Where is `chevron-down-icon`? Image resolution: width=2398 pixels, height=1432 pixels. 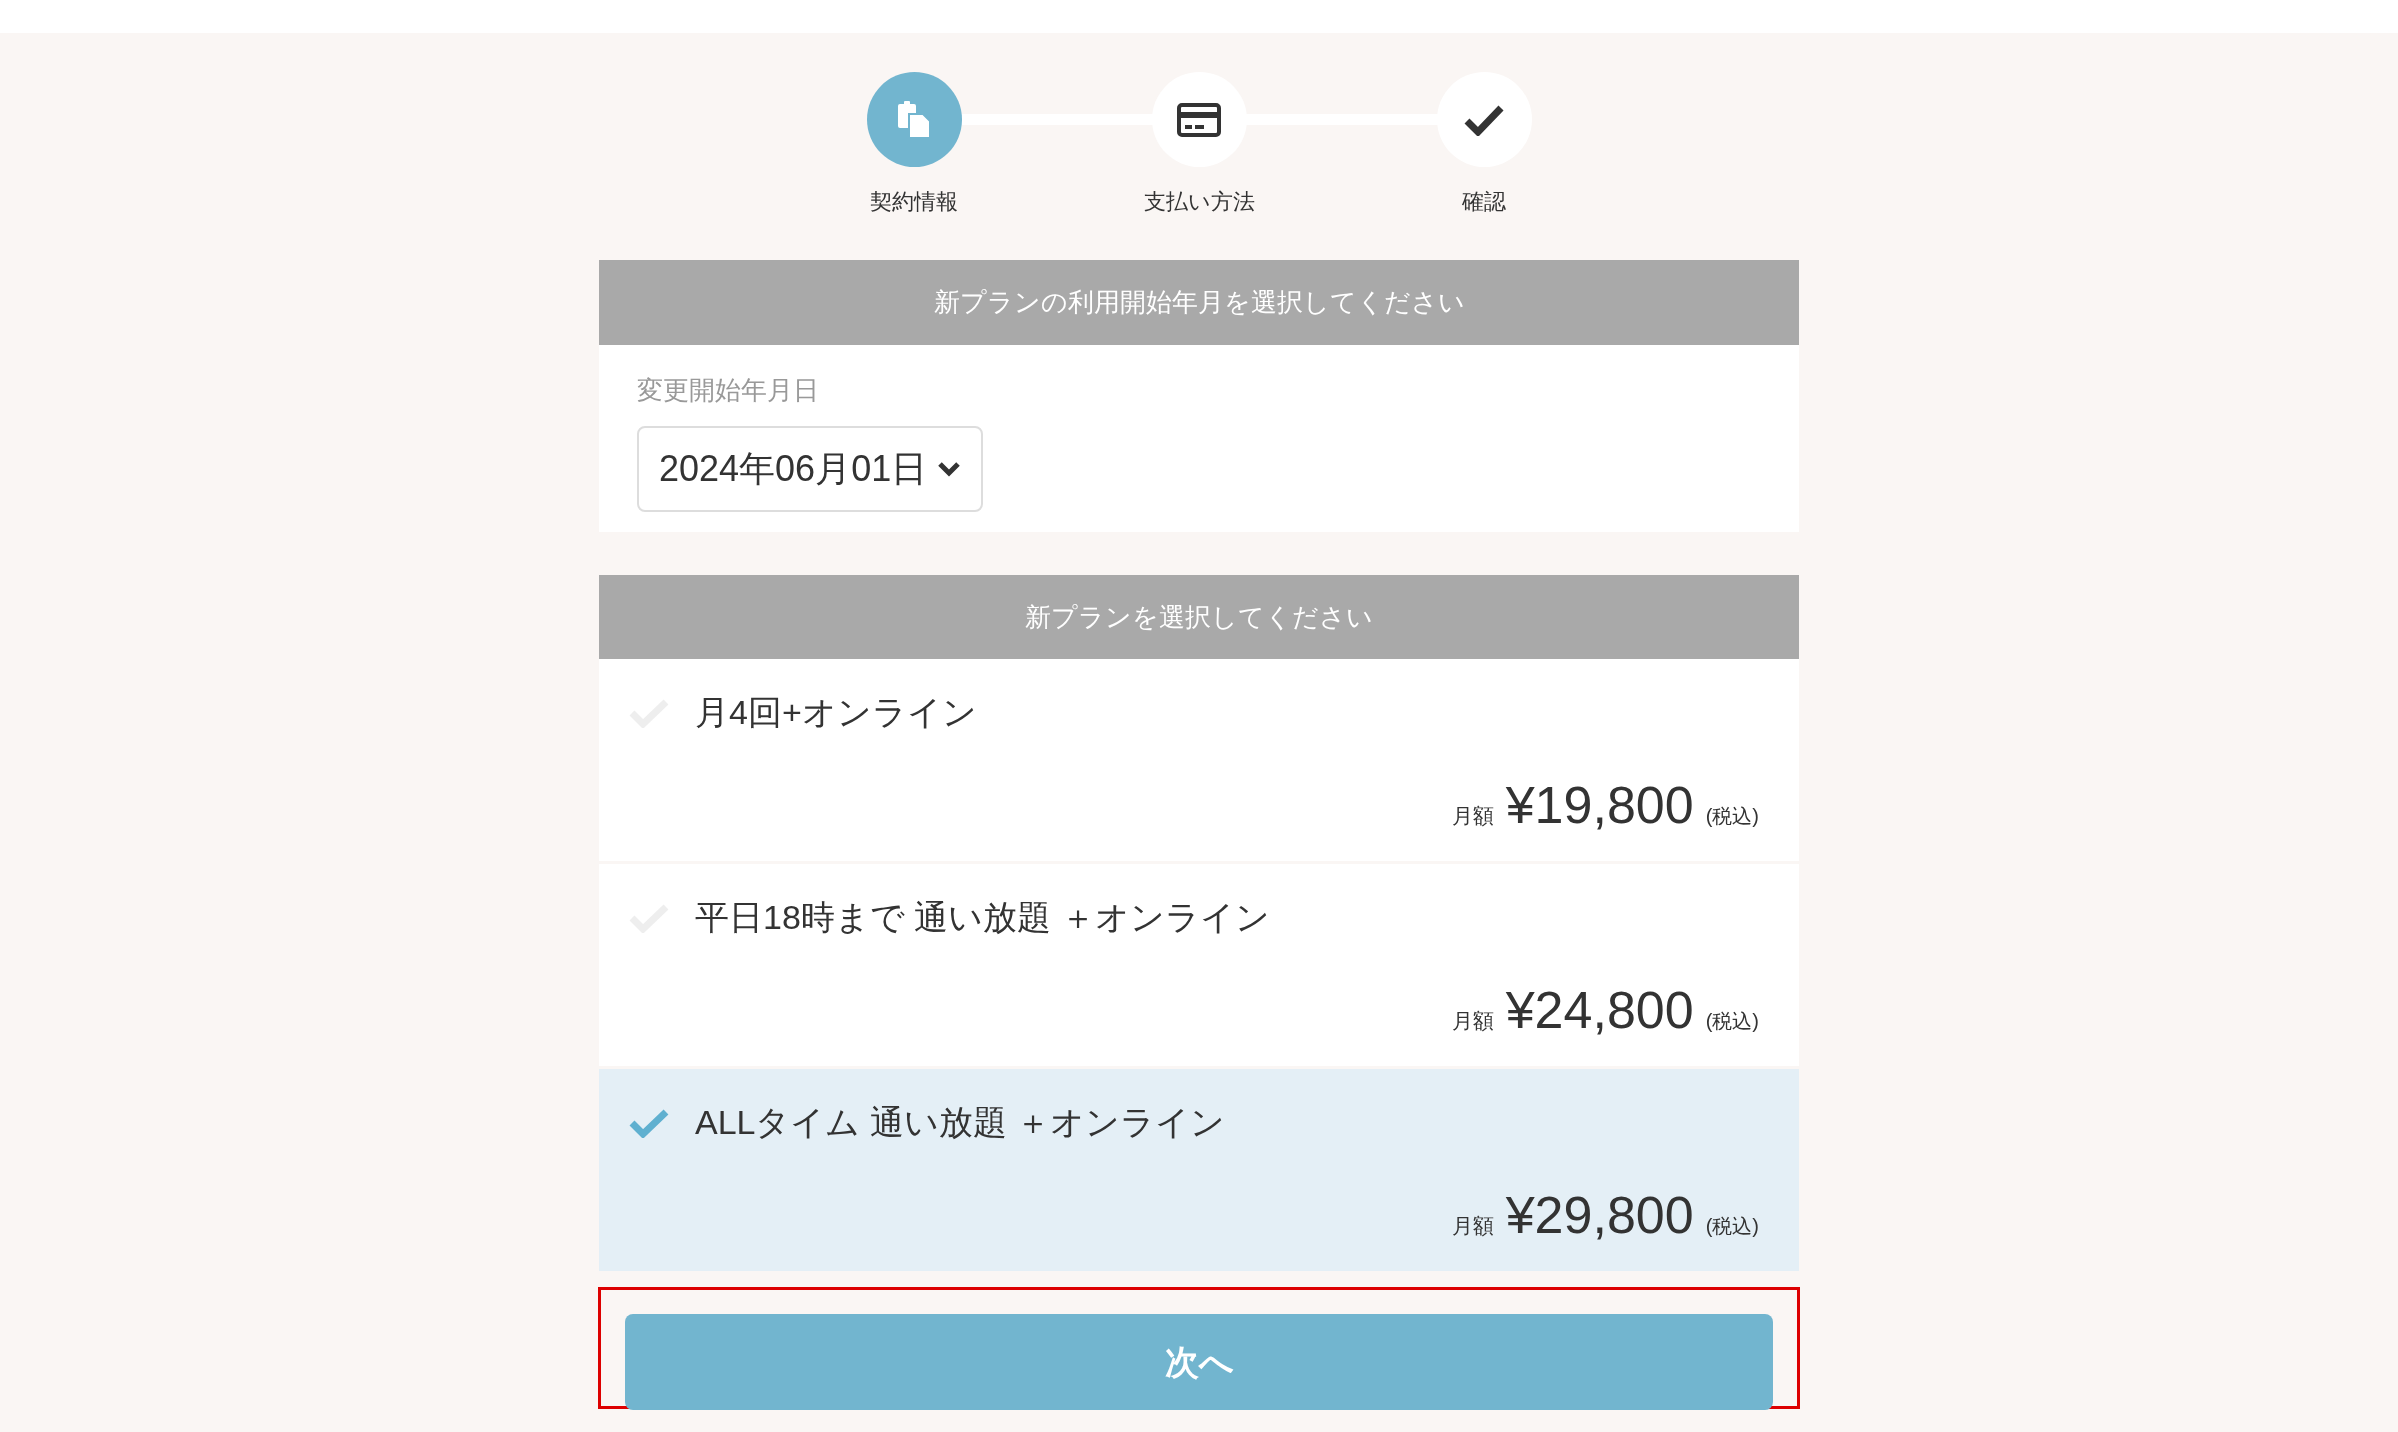
chevron-down-icon is located at coordinates (949, 469).